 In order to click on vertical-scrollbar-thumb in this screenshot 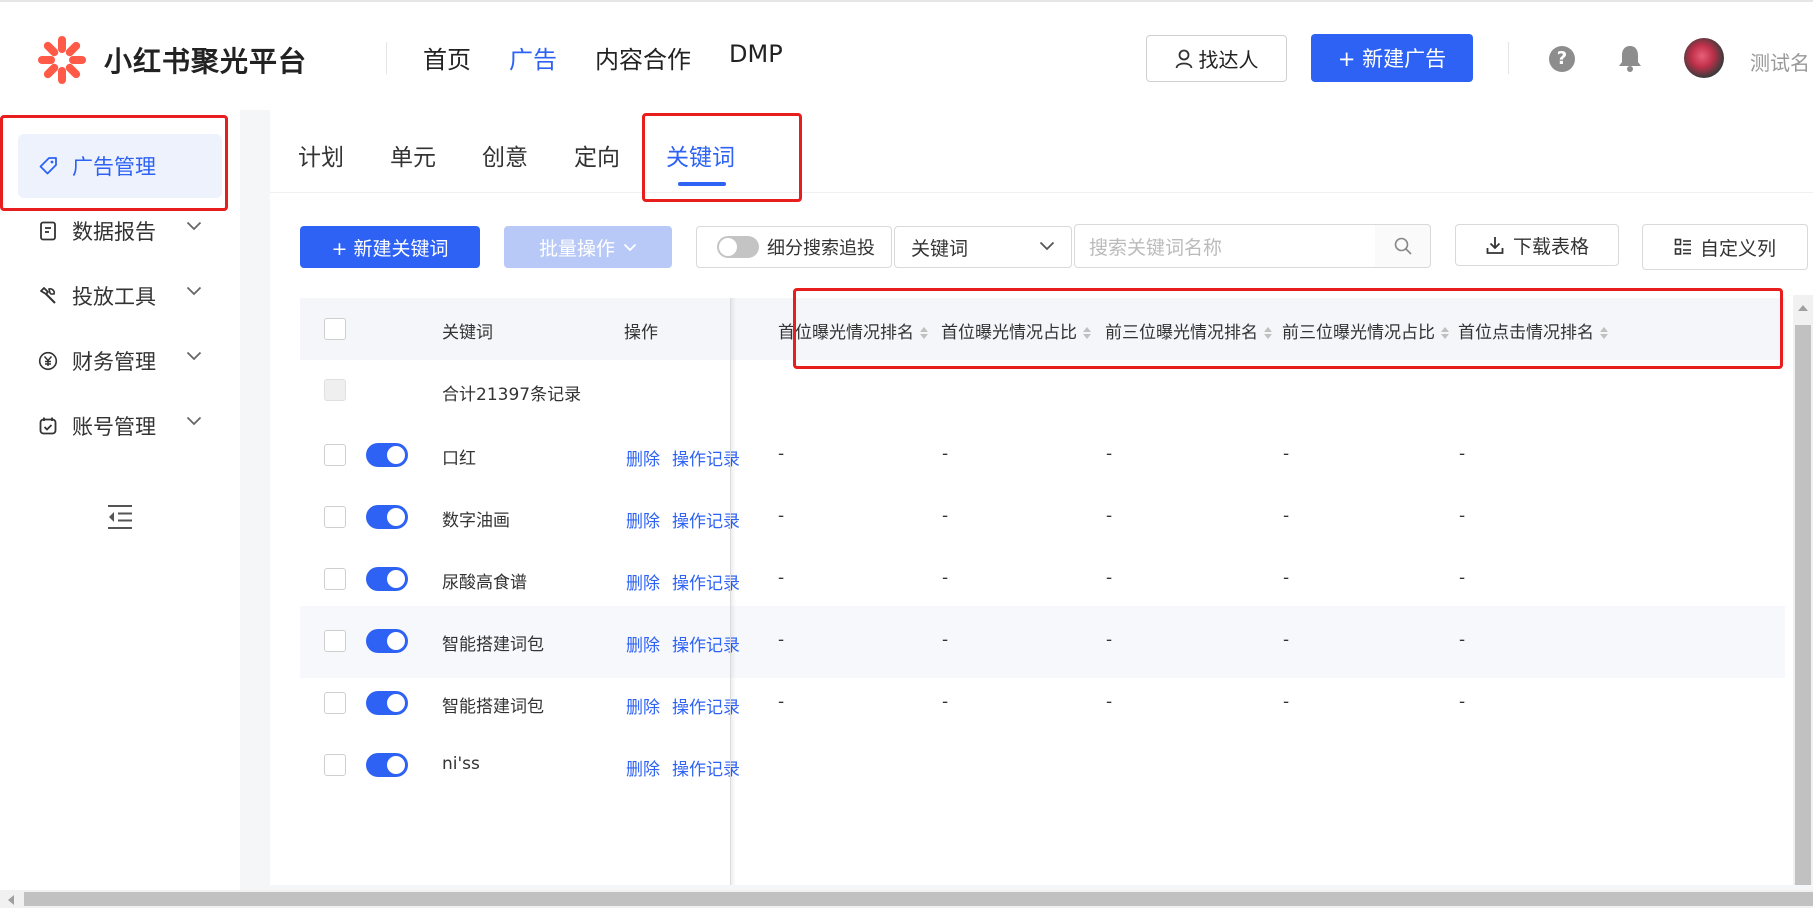, I will do `click(1803, 605)`.